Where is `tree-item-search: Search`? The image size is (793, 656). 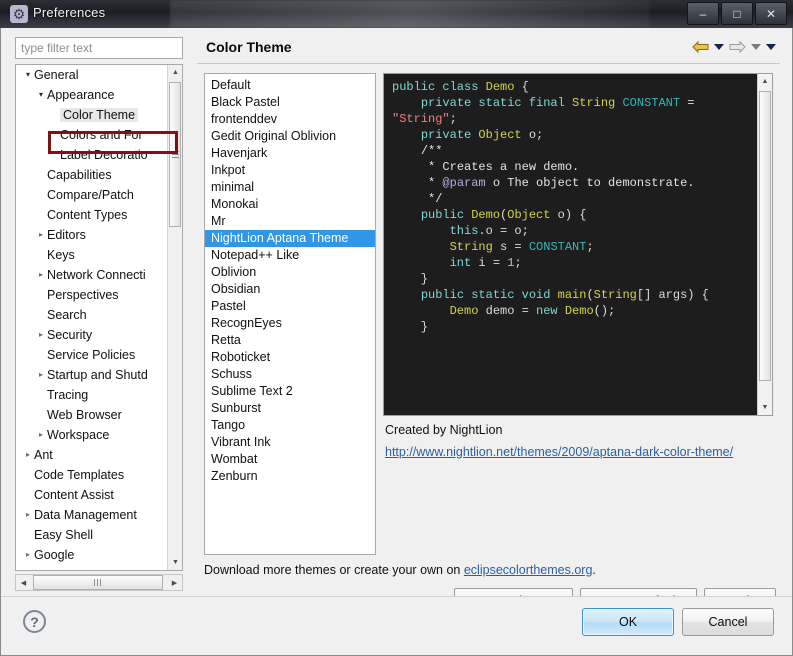
tree-item-search: Search is located at coordinates (92, 315).